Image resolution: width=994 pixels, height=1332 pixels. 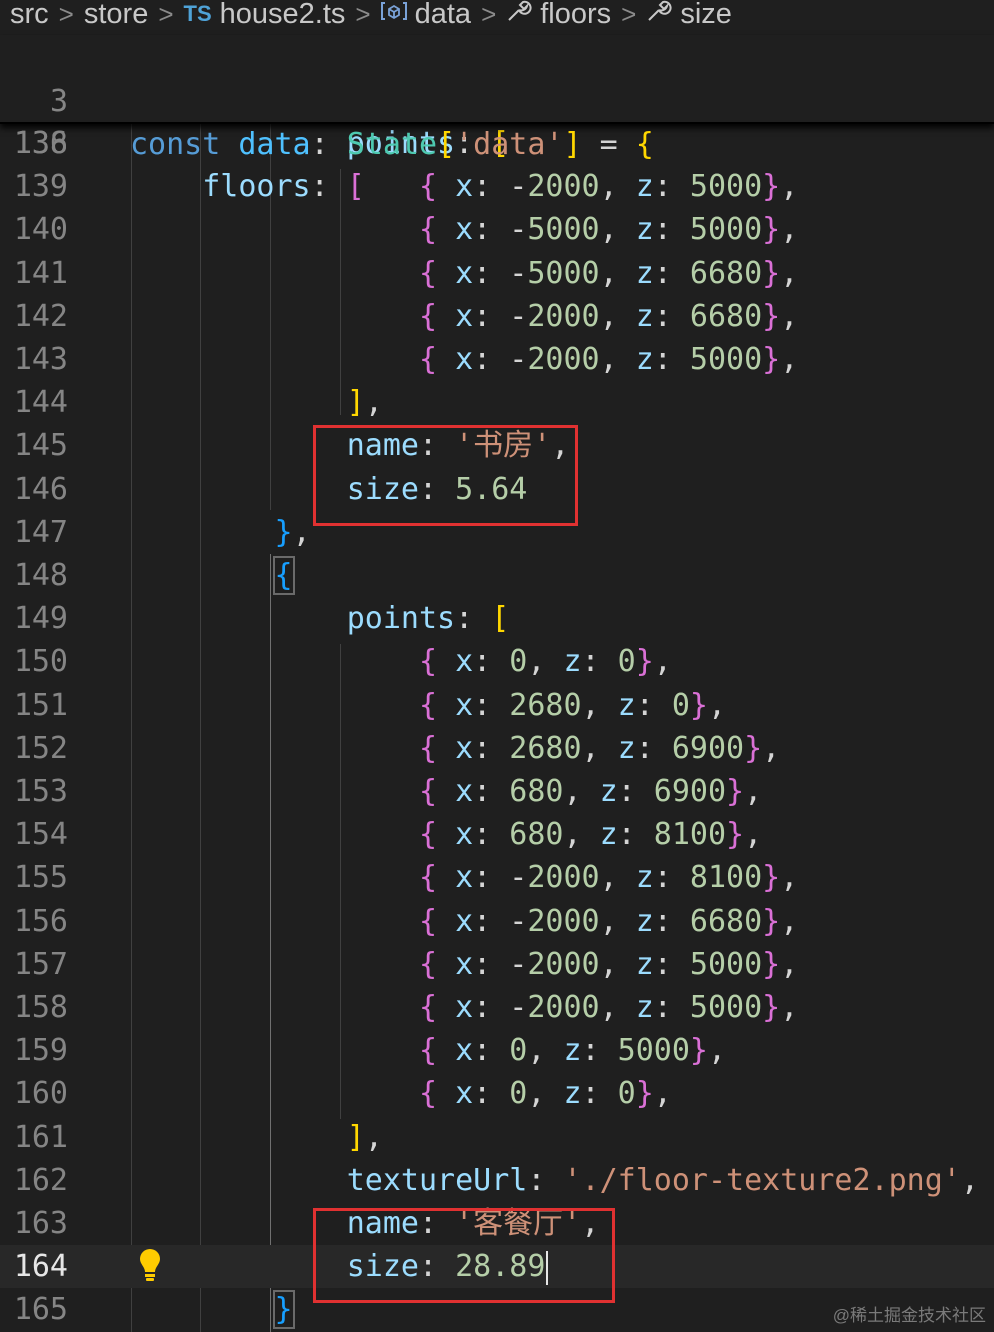 What do you see at coordinates (497, 1137) in the screenshot?
I see `code-line: 161 ],` at bounding box center [497, 1137].